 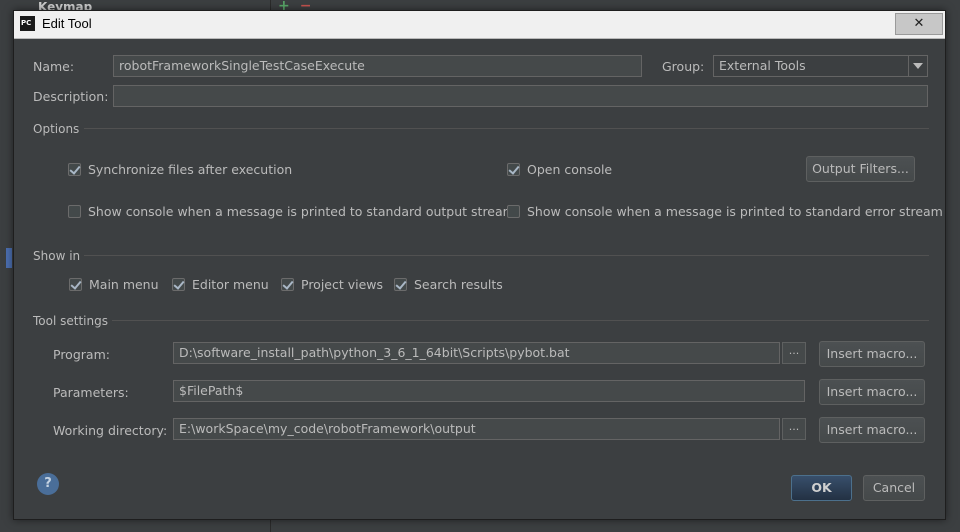 What do you see at coordinates (683, 66) in the screenshot?
I see `group-label: Group:` at bounding box center [683, 66].